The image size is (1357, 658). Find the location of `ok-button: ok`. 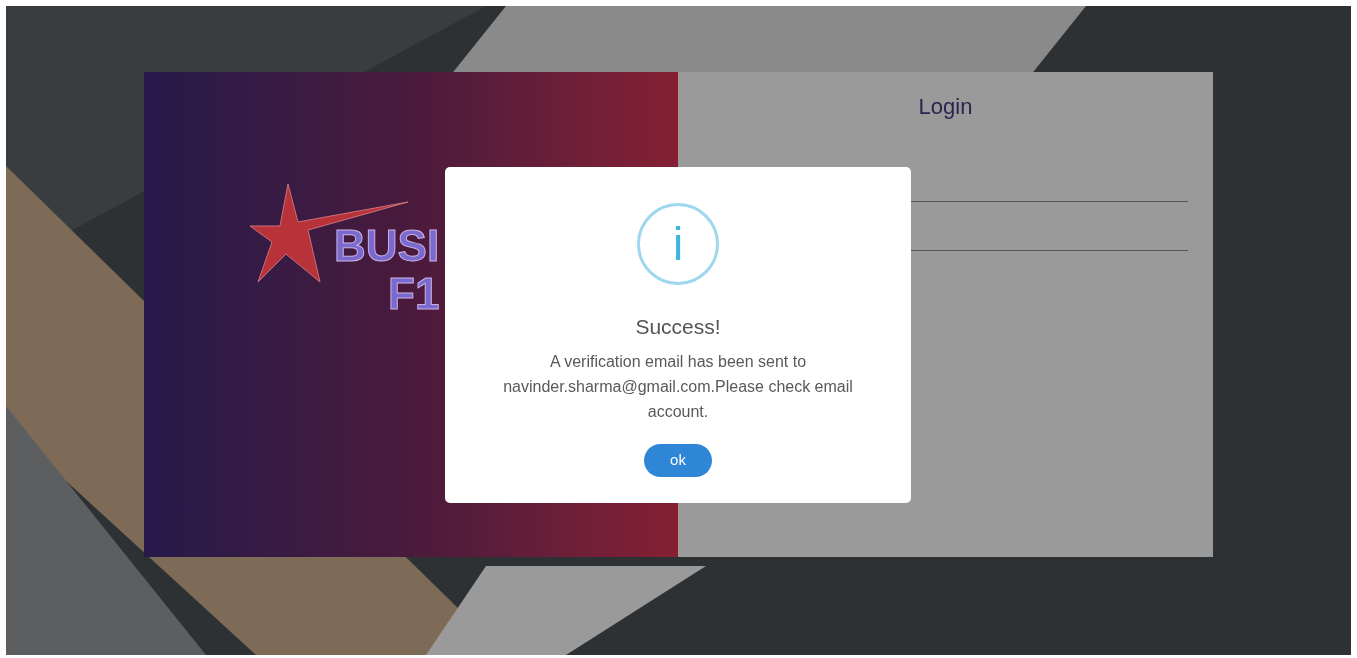

ok-button: ok is located at coordinates (678, 460).